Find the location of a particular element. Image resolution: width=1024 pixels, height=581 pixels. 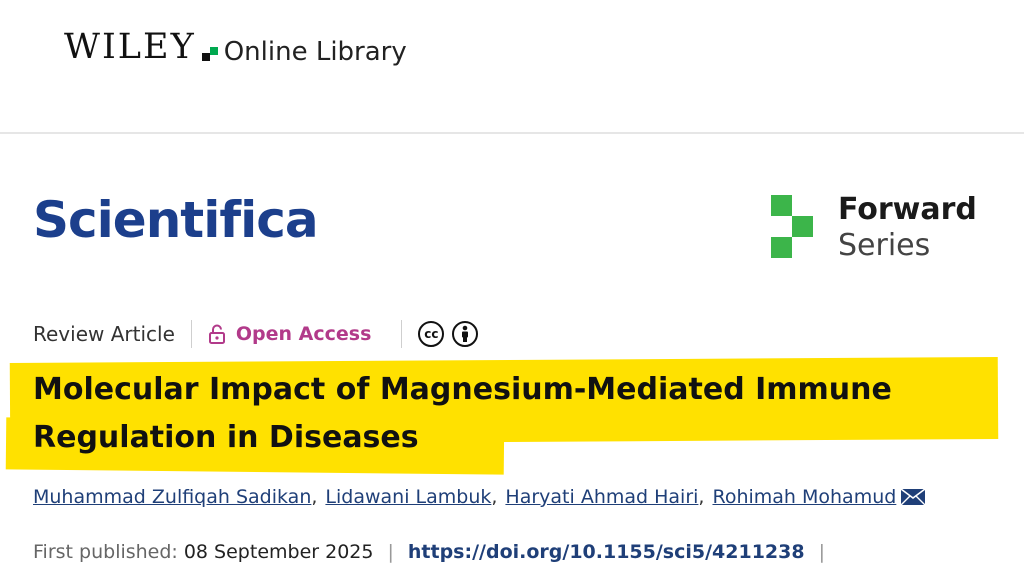

author-link: Lidawani Lambuk is located at coordinates (408, 497).